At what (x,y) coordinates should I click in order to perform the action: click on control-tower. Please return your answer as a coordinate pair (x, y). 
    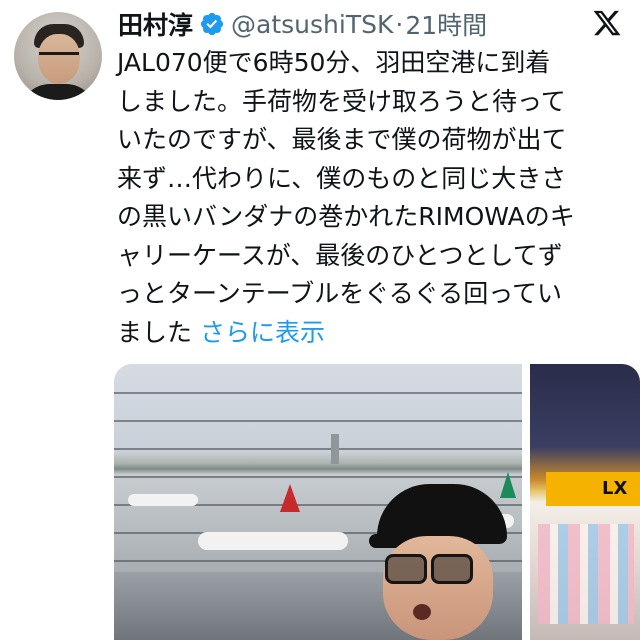
    Looking at the image, I should click on (335, 449).